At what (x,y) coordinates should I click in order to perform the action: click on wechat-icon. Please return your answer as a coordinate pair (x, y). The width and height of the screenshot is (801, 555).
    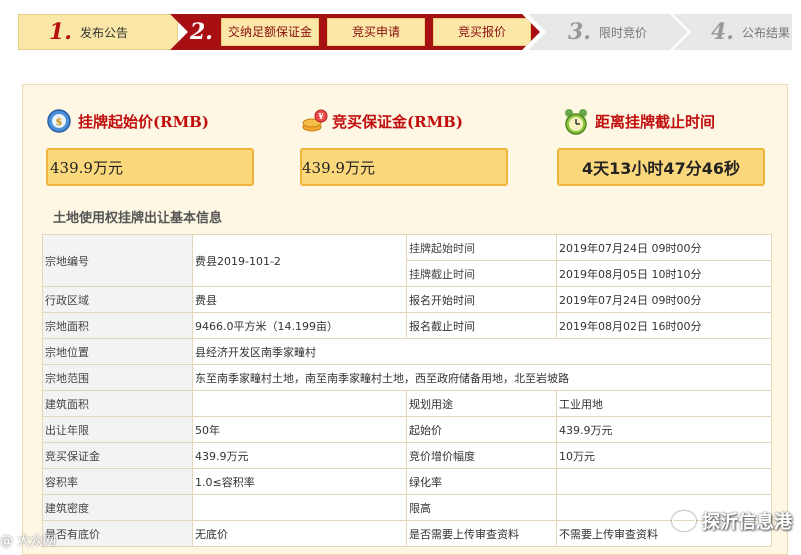
    Looking at the image, I should click on (684, 521).